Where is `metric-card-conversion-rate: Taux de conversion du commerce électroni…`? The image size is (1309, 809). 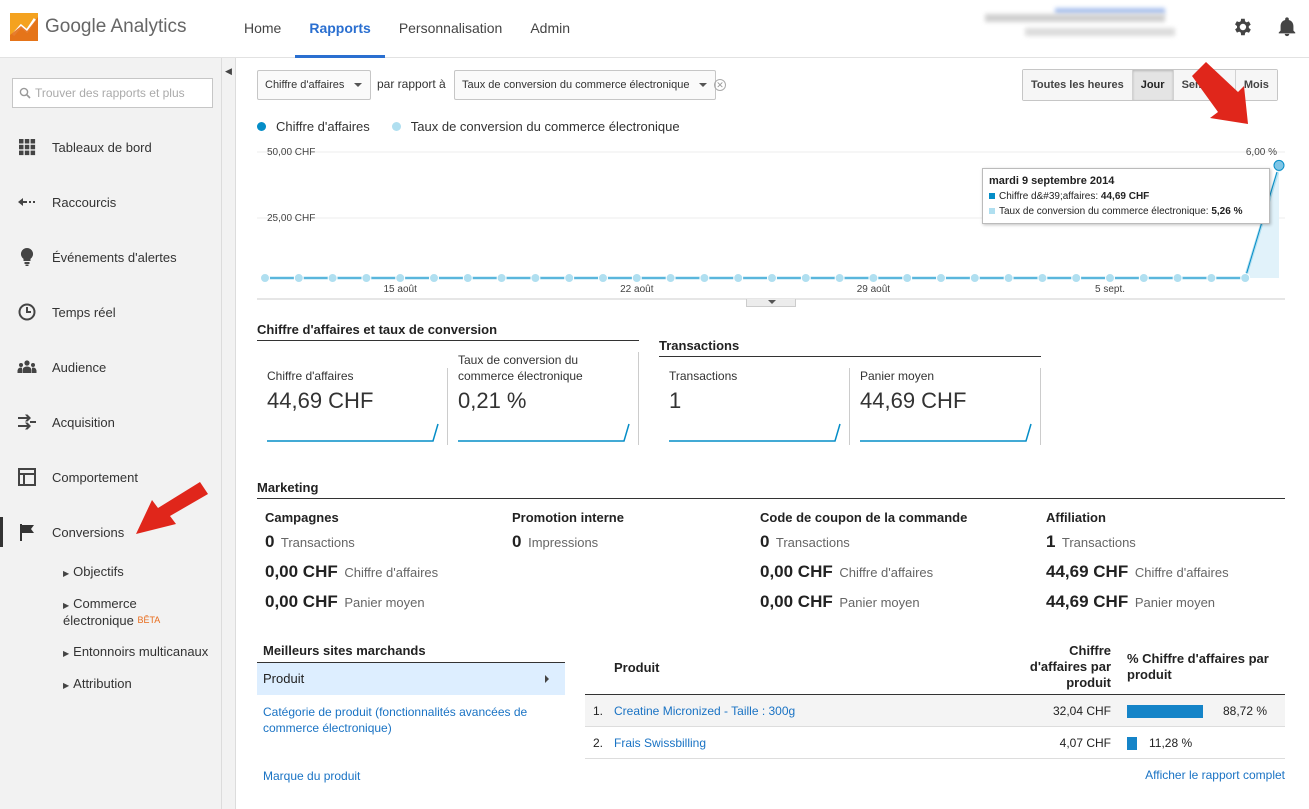 metric-card-conversion-rate: Taux de conversion du commerce électroni… is located at coordinates (553, 397).